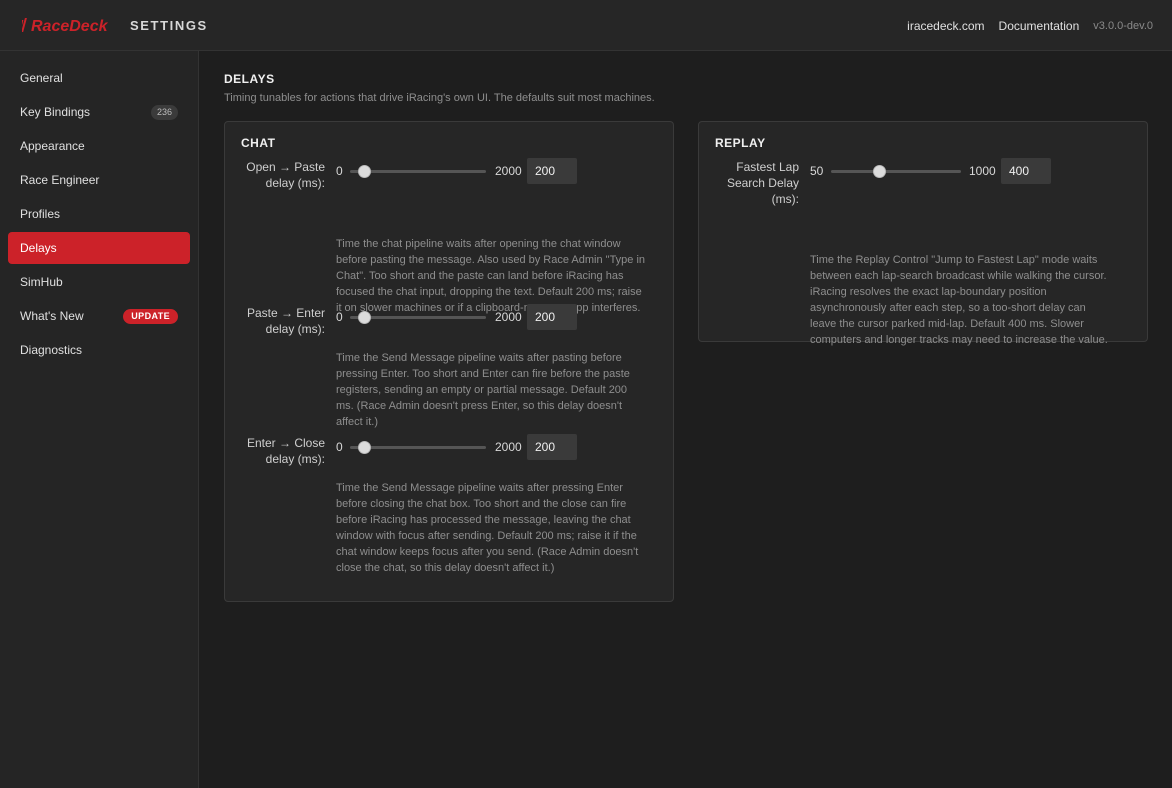 The height and width of the screenshot is (788, 1172). I want to click on paste-enter-slider, so click(418, 317).